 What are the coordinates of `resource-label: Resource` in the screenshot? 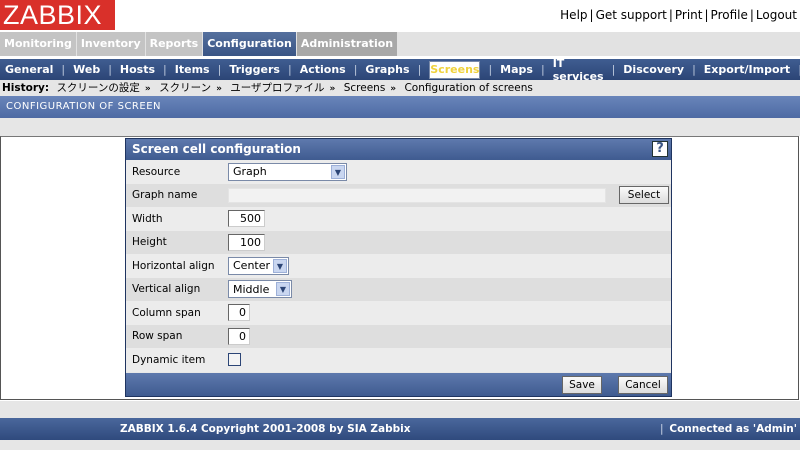 It's located at (156, 171).